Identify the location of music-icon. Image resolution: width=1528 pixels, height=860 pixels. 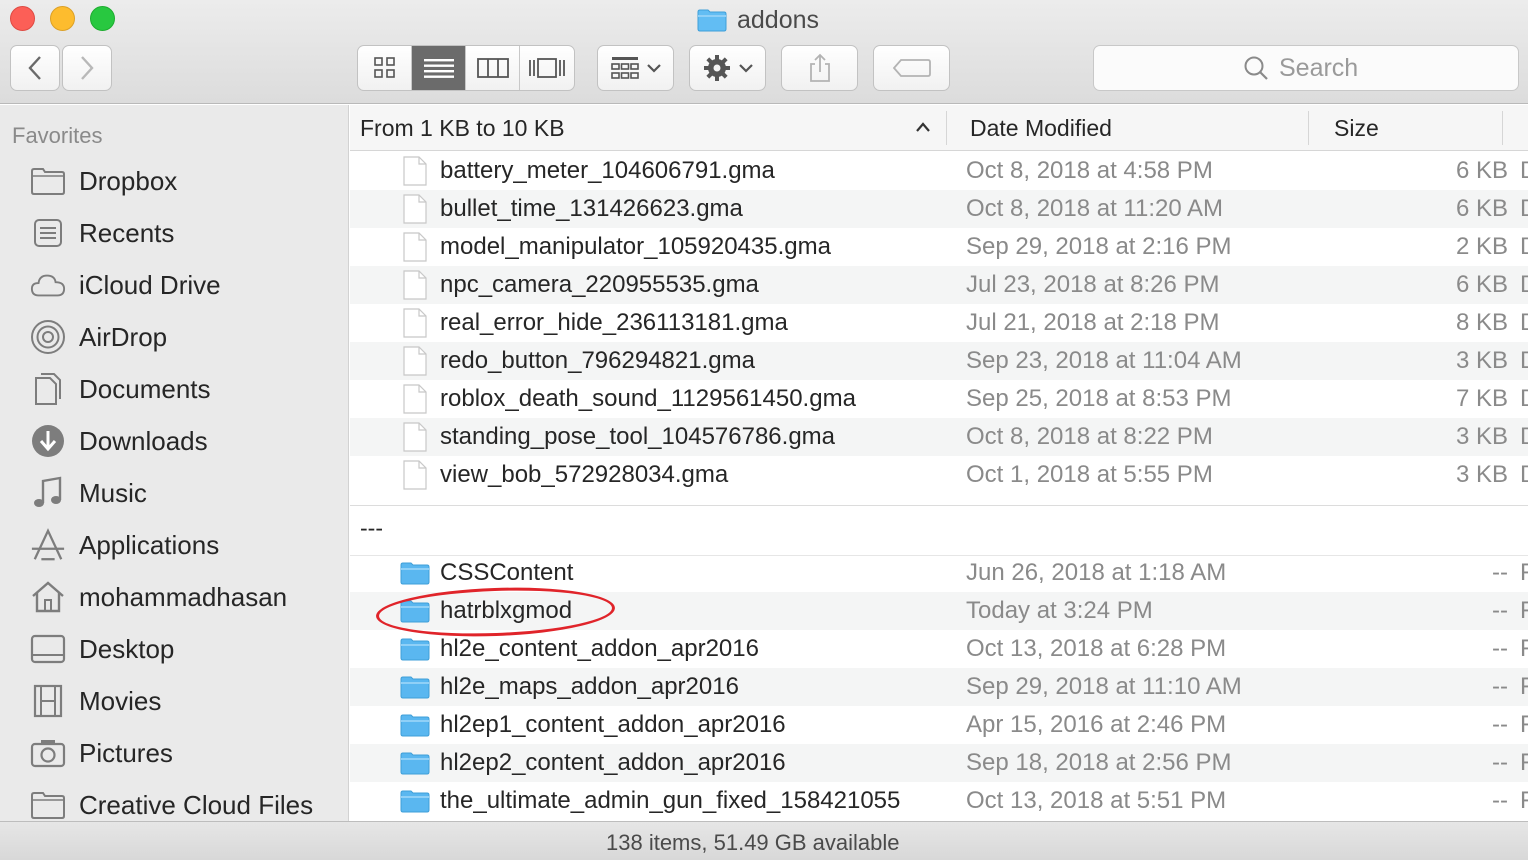
(48, 493).